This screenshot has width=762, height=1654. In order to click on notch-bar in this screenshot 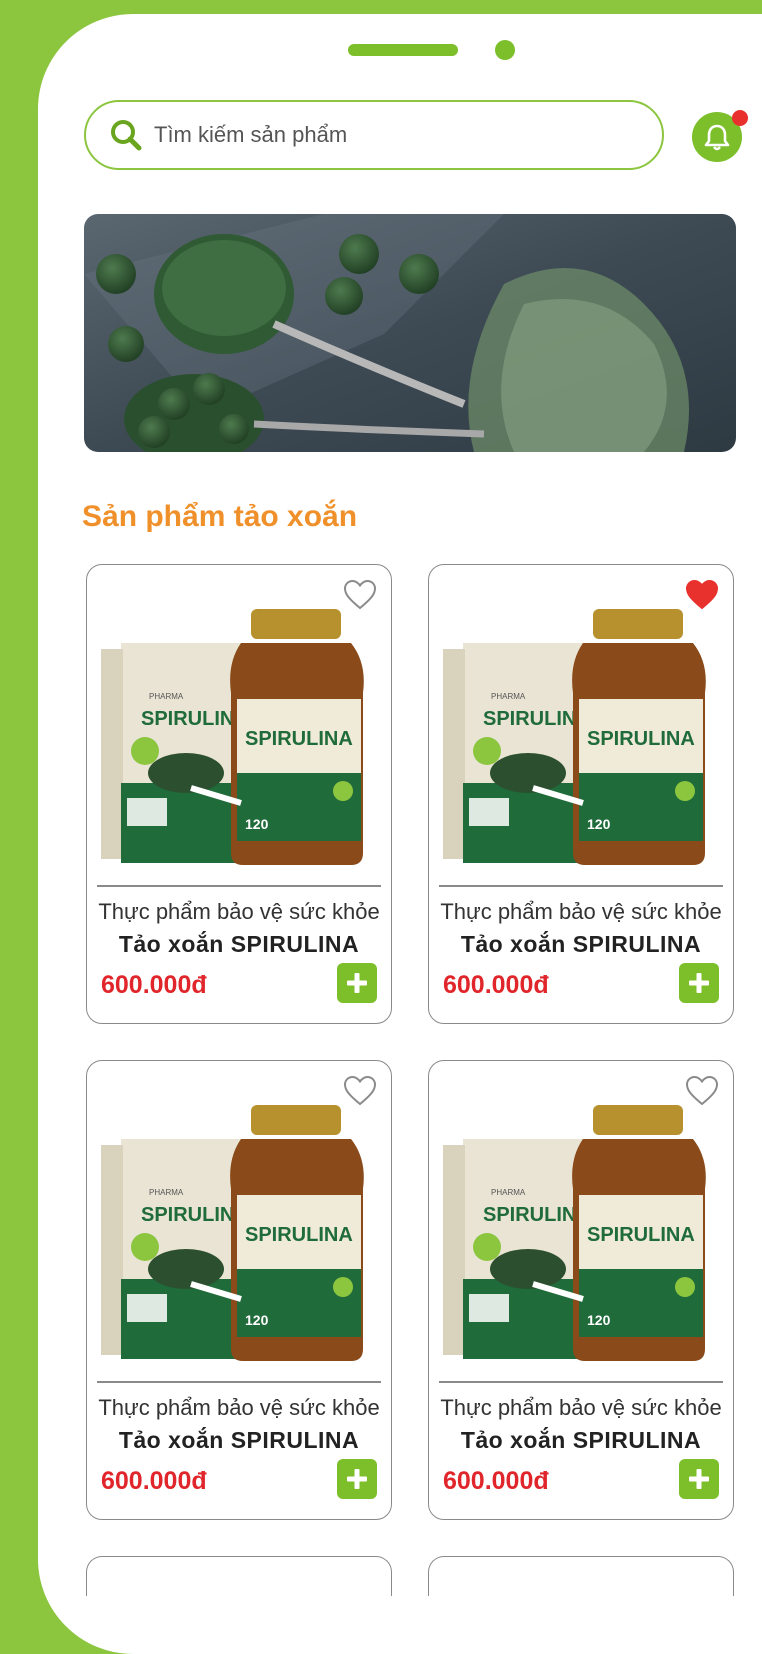, I will do `click(403, 50)`.